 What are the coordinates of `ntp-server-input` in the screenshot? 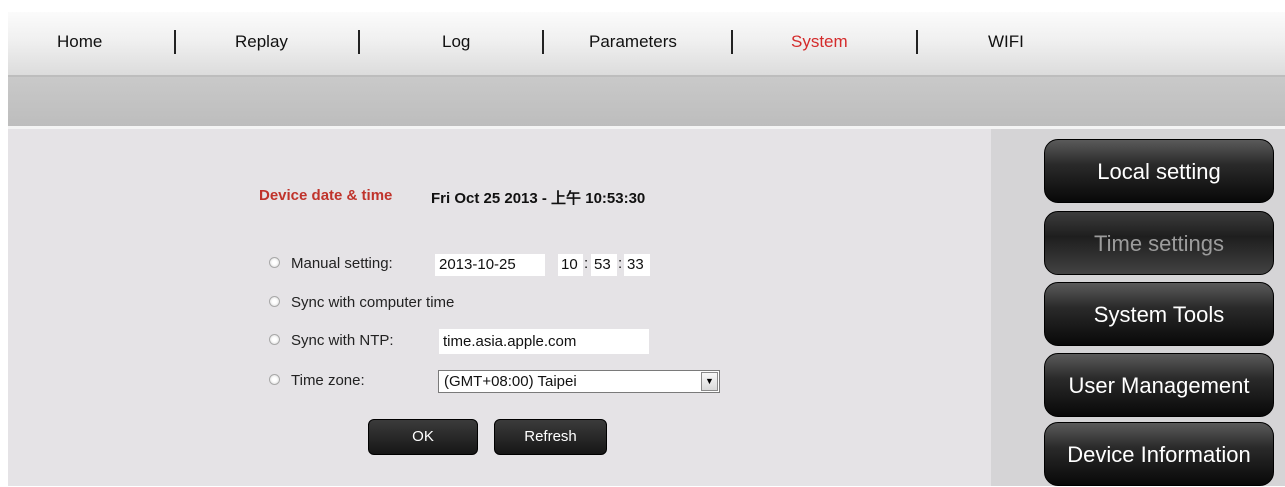 It's located at (544, 341).